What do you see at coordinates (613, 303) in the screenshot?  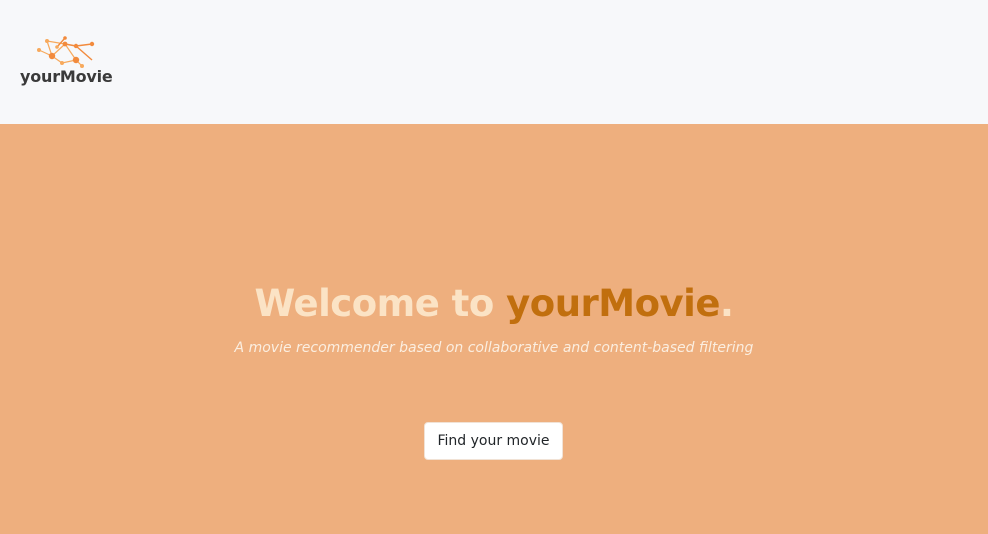 I see `hero-title-accent: yourMovie` at bounding box center [613, 303].